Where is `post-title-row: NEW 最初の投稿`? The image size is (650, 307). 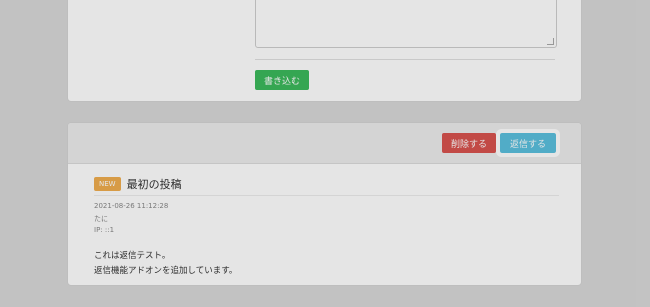 post-title-row: NEW 最初の投稿 is located at coordinates (138, 184).